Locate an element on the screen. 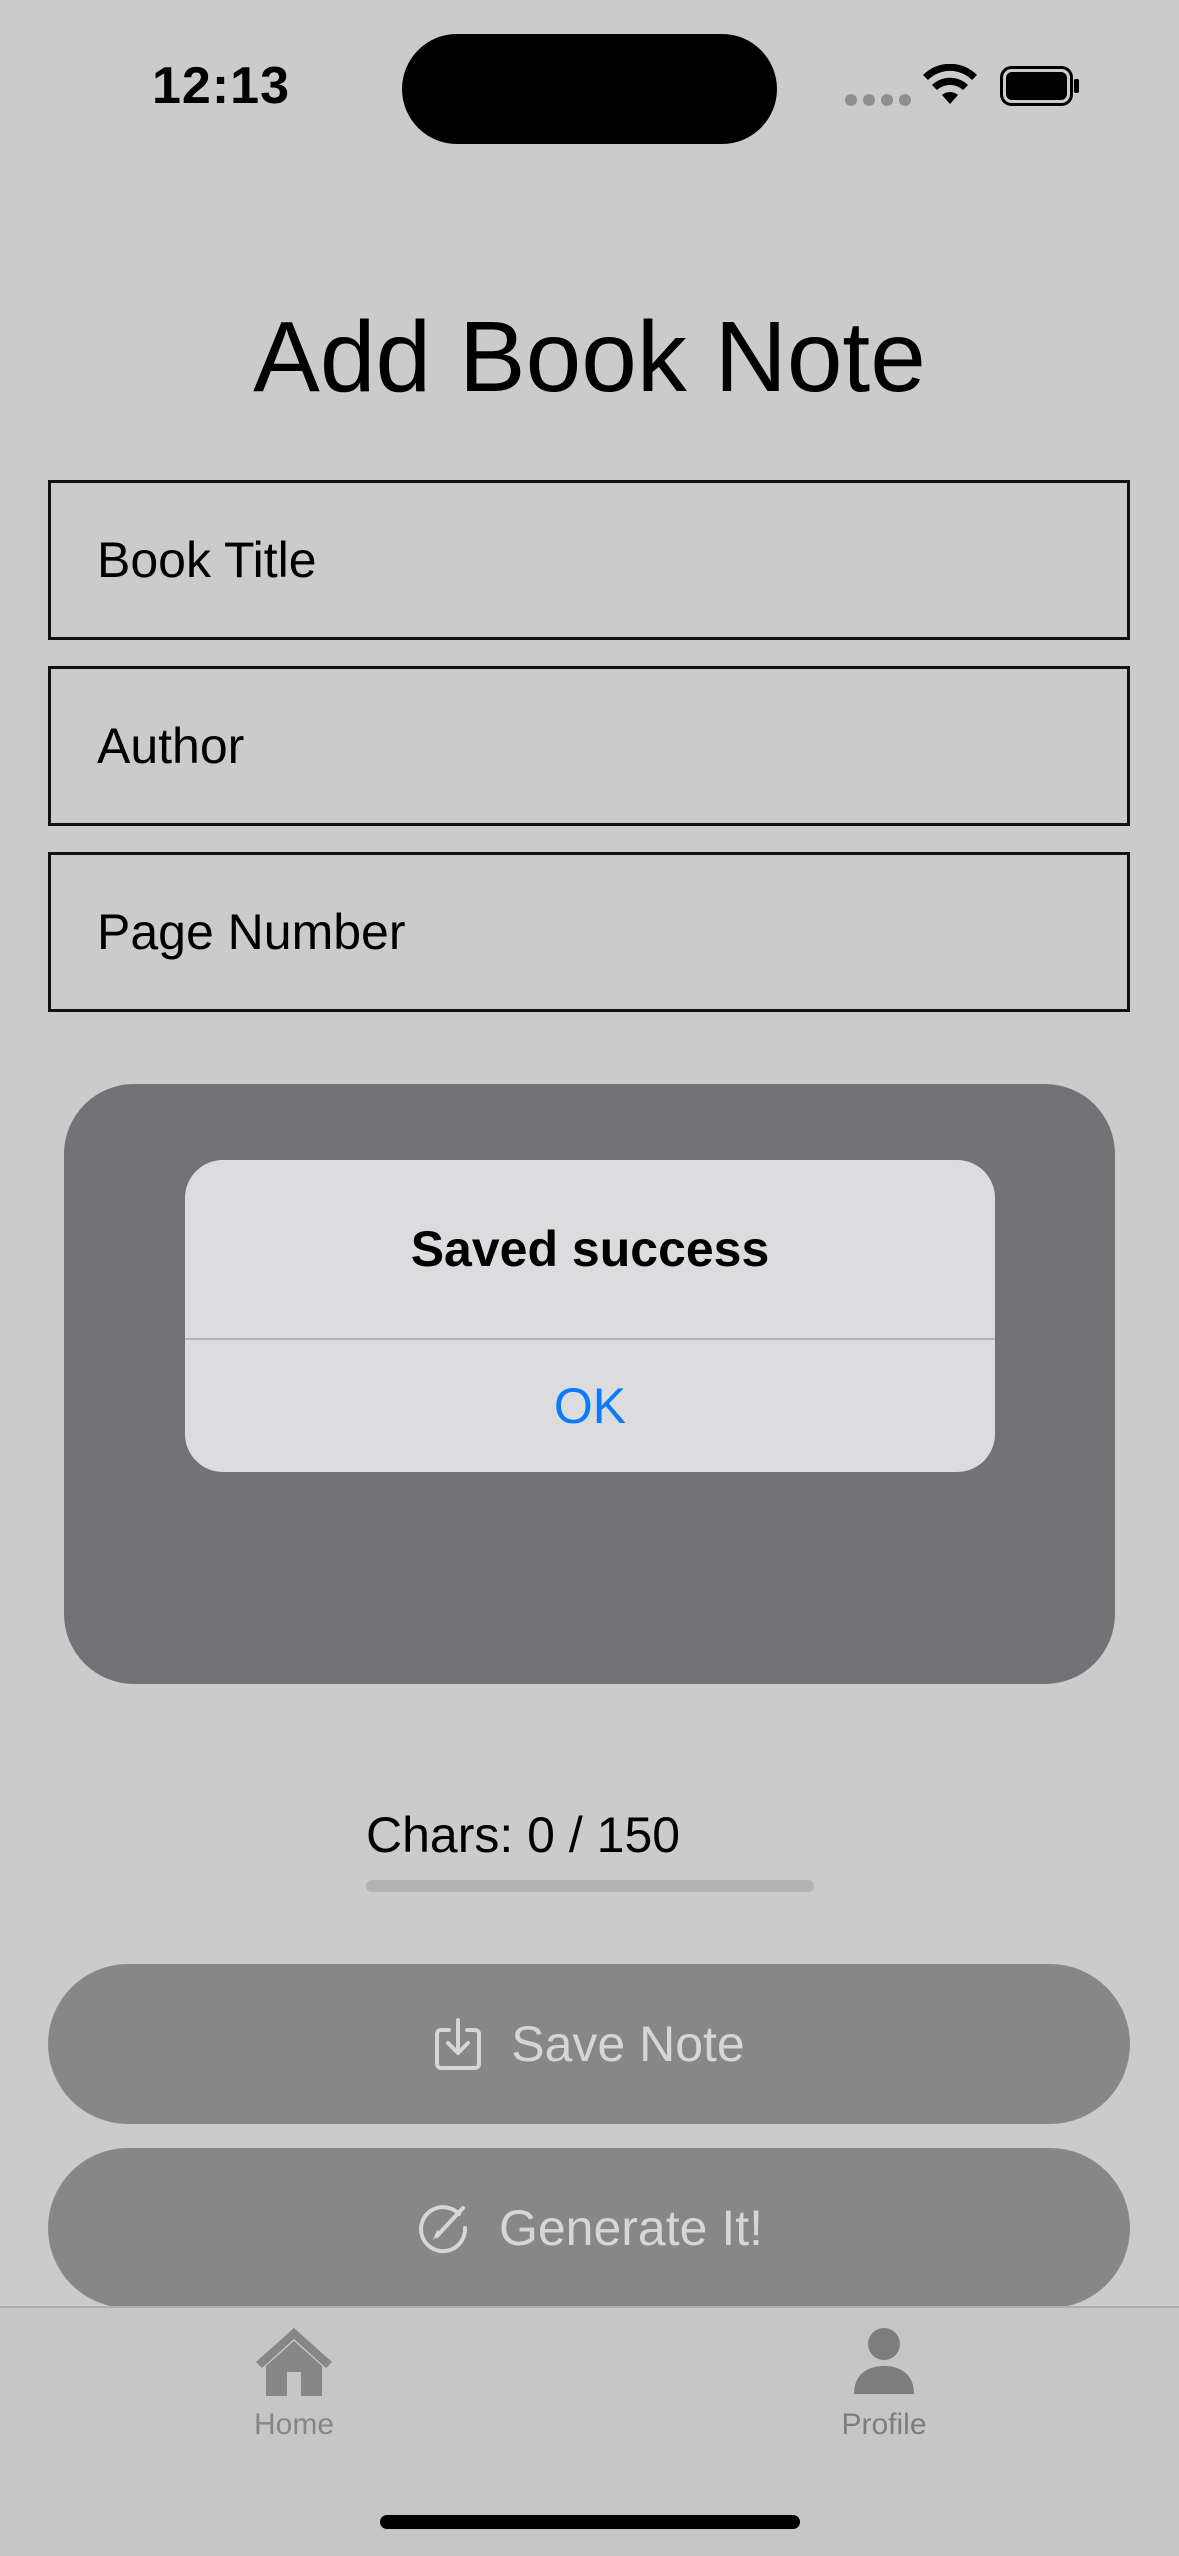  page-number-placeholder: Page Number is located at coordinates (251, 932).